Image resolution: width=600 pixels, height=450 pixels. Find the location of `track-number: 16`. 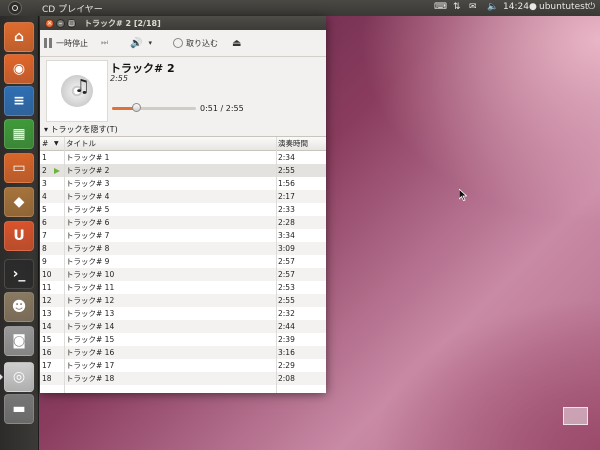

track-number: 16 is located at coordinates (47, 352).